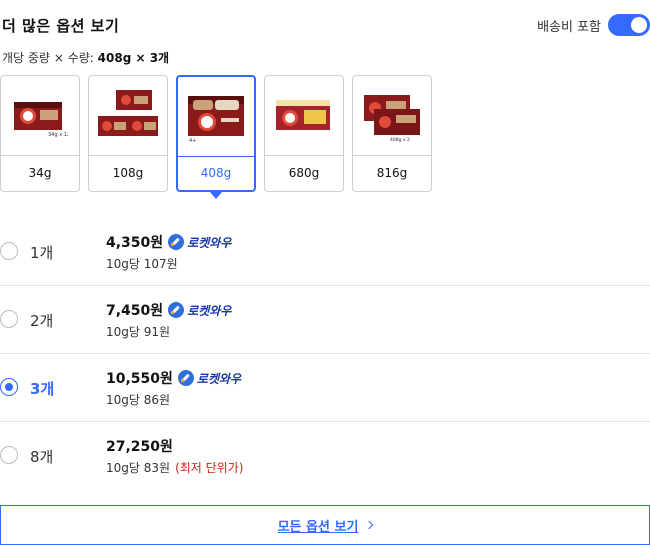 The width and height of the screenshot is (650, 545). I want to click on option-price-line: 10,550원 로켓와우, so click(173, 378).